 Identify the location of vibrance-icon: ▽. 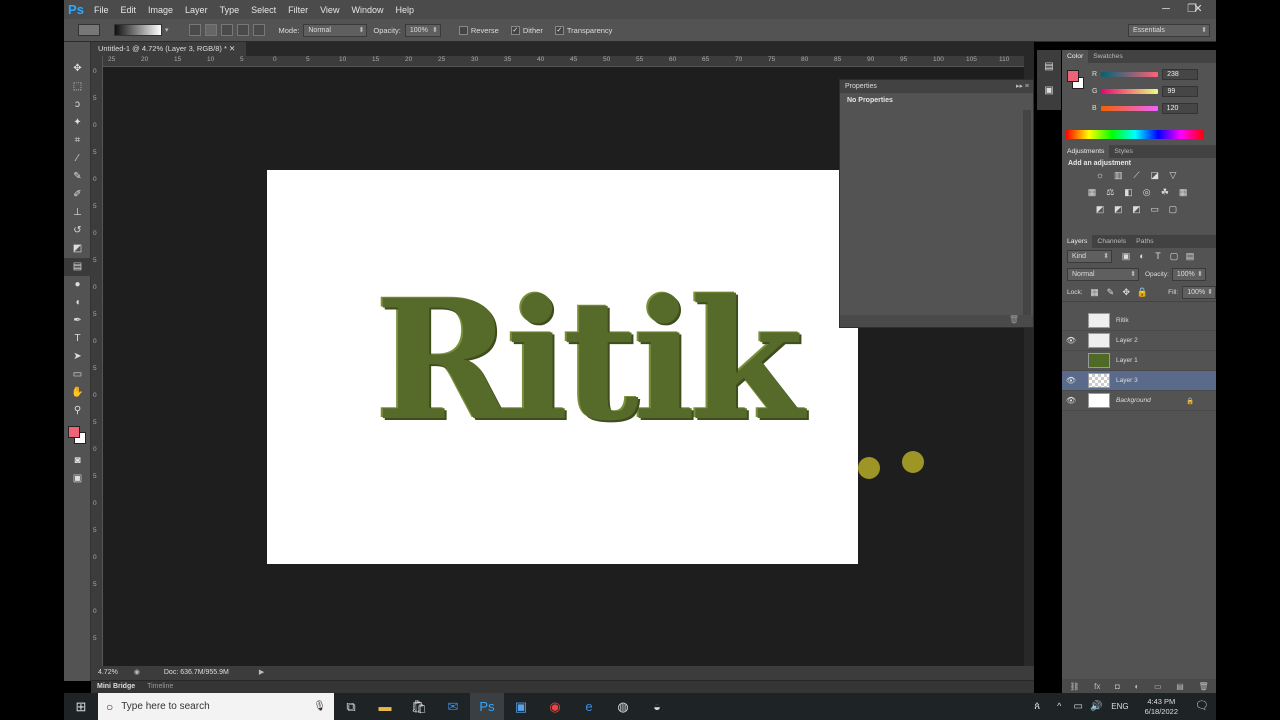
(1173, 175).